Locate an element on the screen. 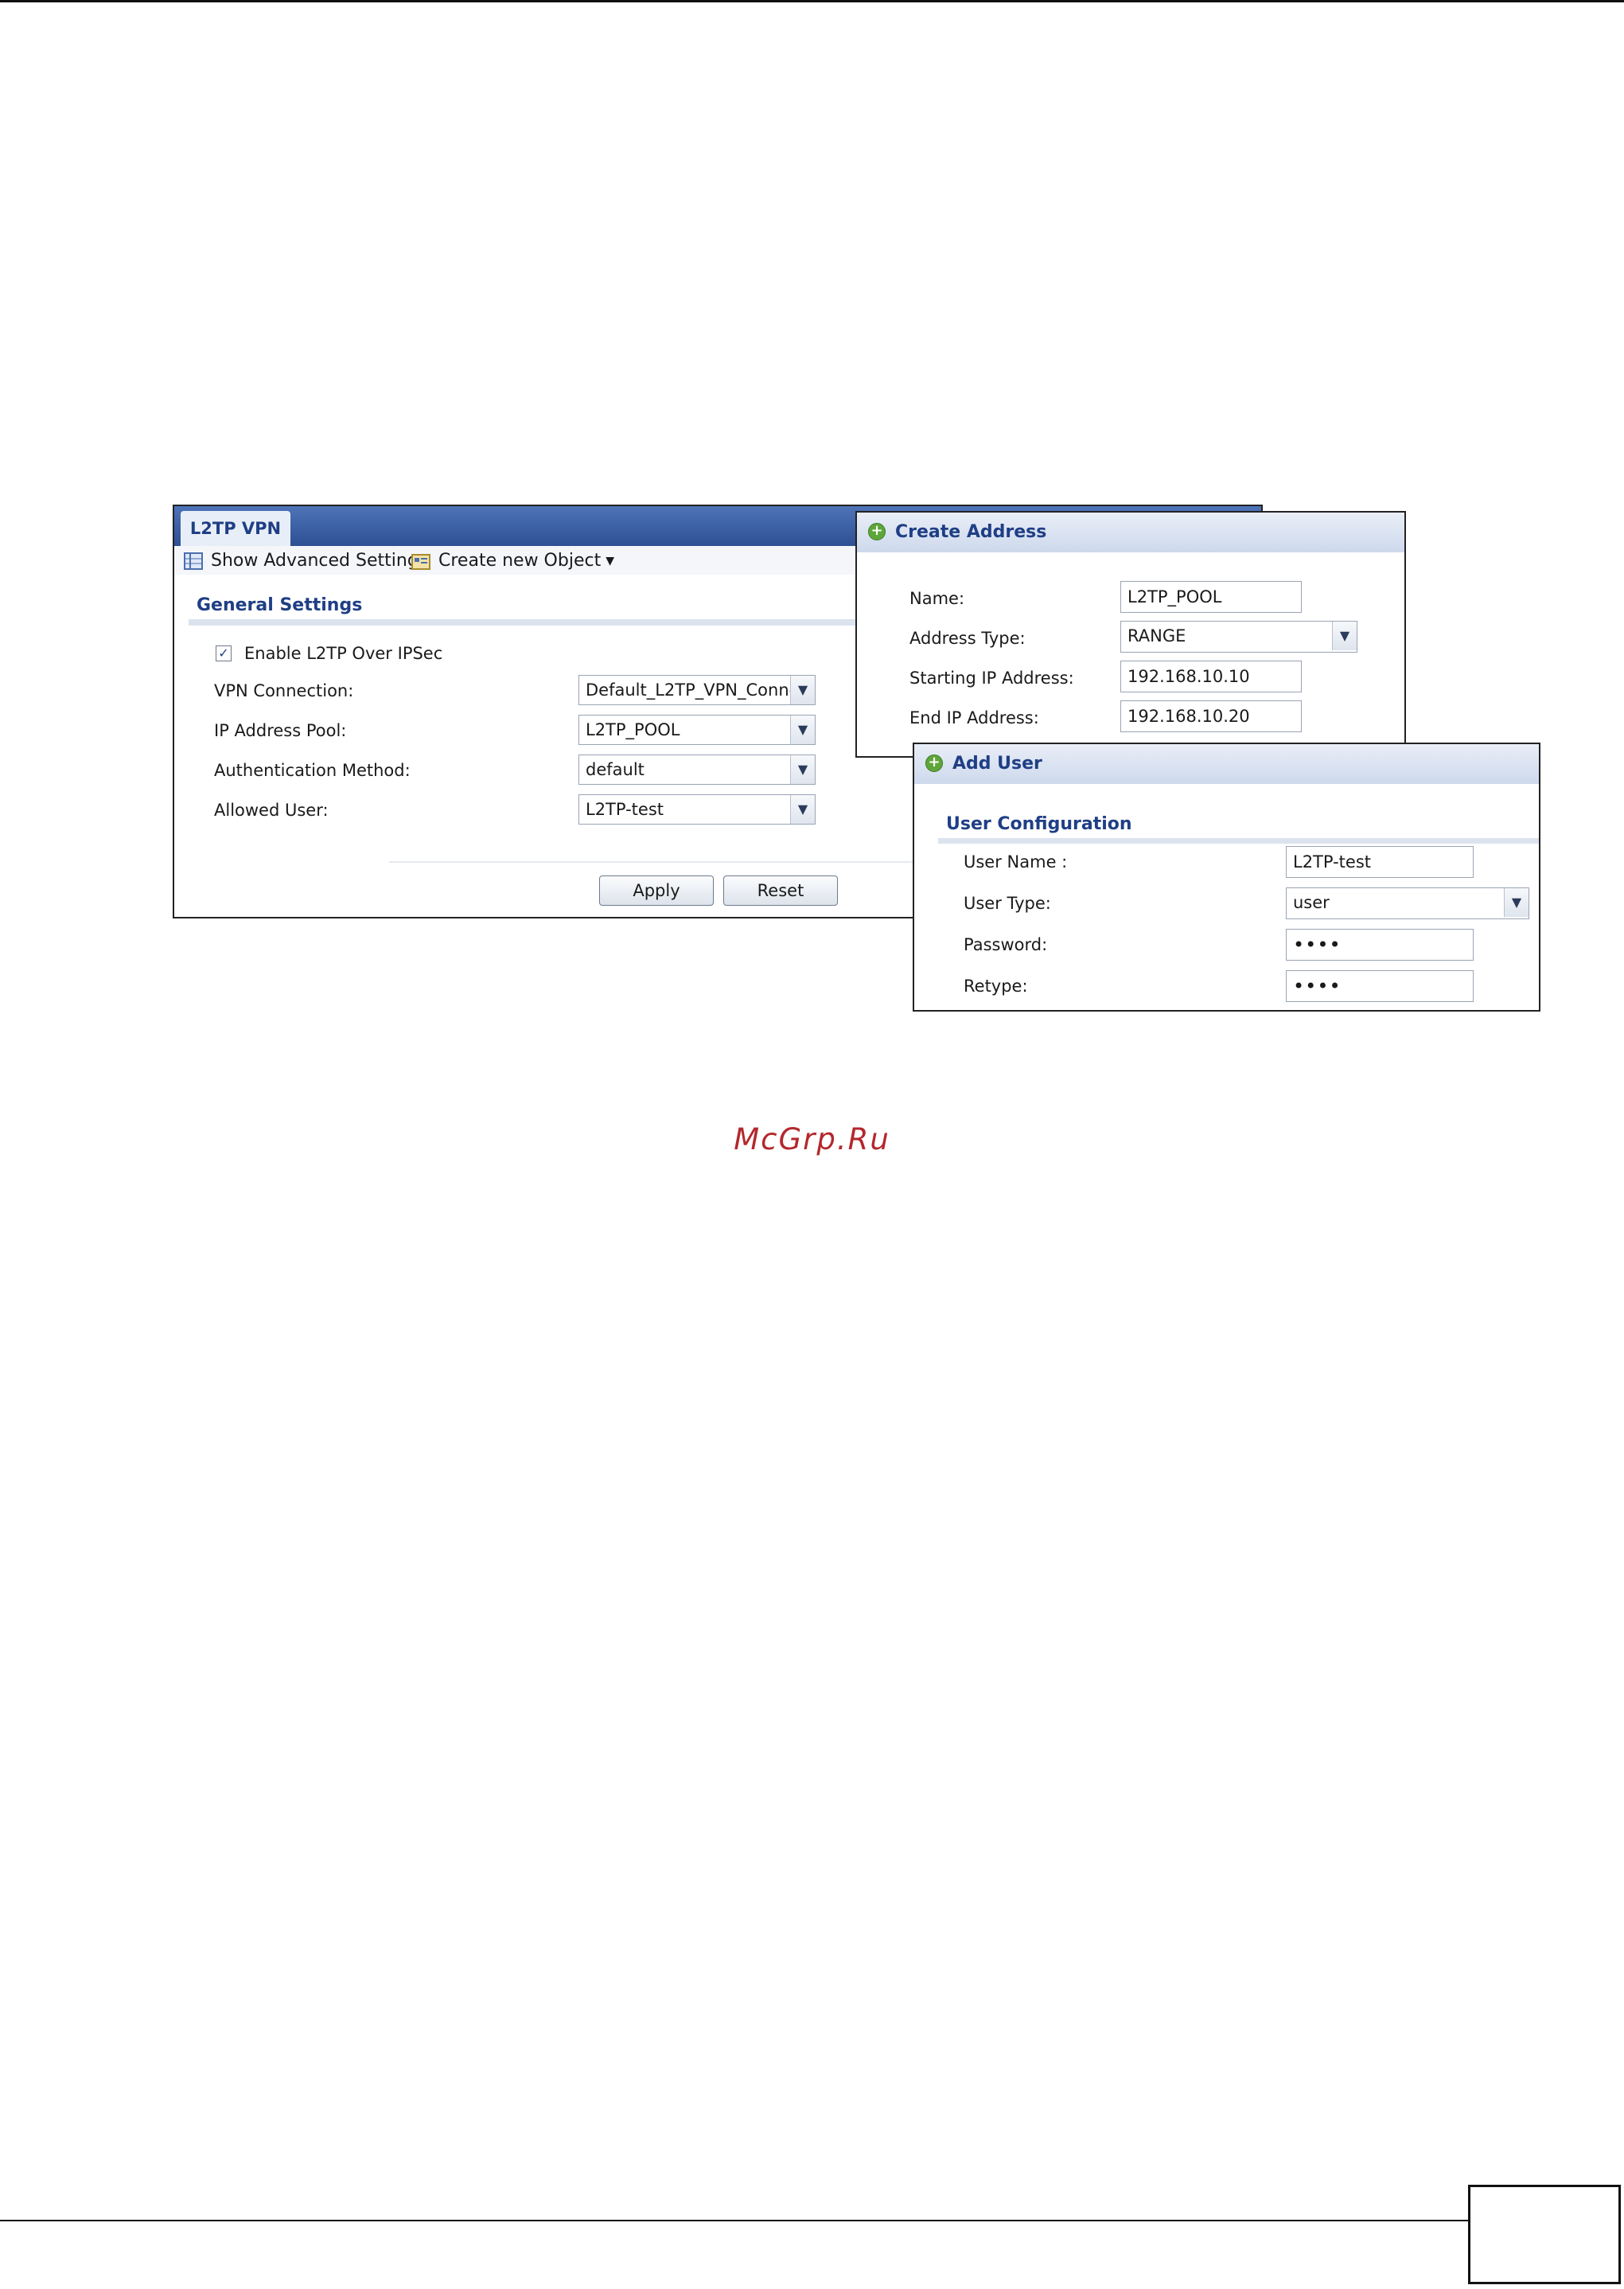 The height and width of the screenshot is (2289, 1624). password-input: •••• is located at coordinates (1380, 945).